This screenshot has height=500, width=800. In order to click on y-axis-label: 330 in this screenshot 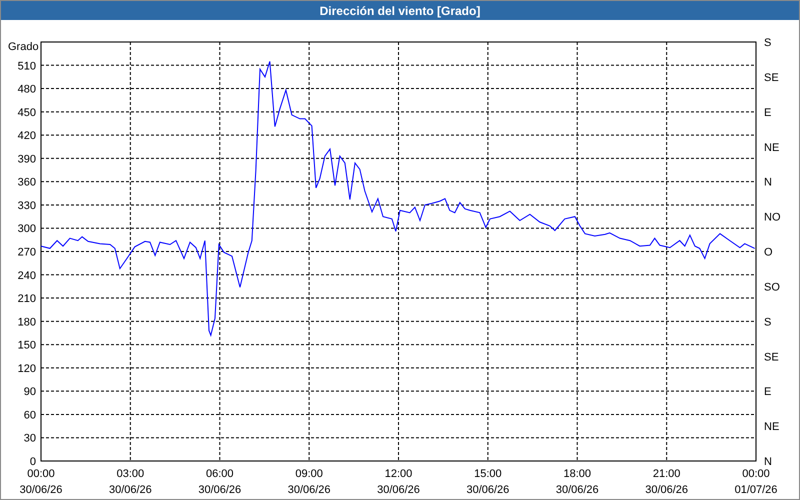, I will do `click(27, 206)`.